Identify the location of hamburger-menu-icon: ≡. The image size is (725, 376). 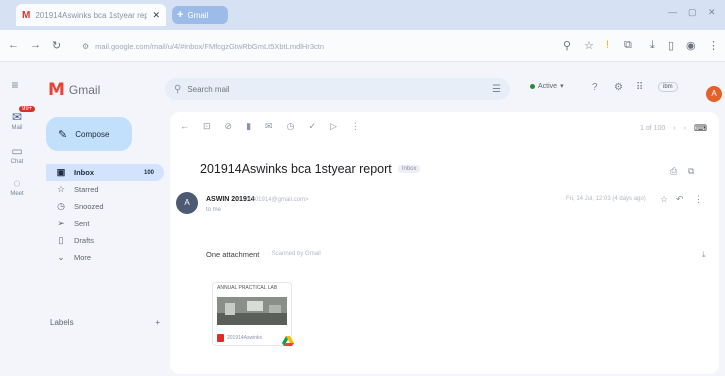
(15, 85).